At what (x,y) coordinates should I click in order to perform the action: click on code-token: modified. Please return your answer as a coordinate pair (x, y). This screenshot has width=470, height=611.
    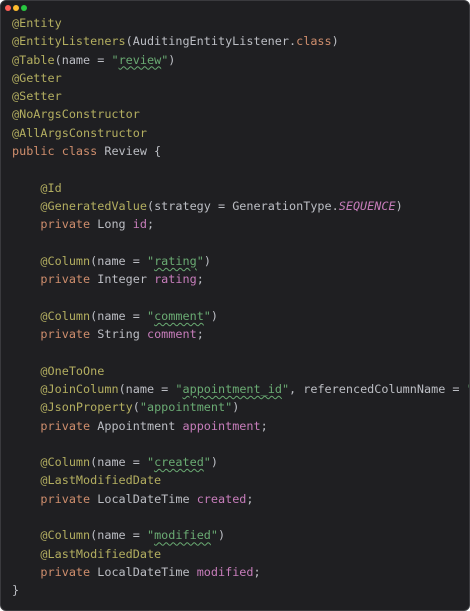
    Looking at the image, I should click on (182, 535).